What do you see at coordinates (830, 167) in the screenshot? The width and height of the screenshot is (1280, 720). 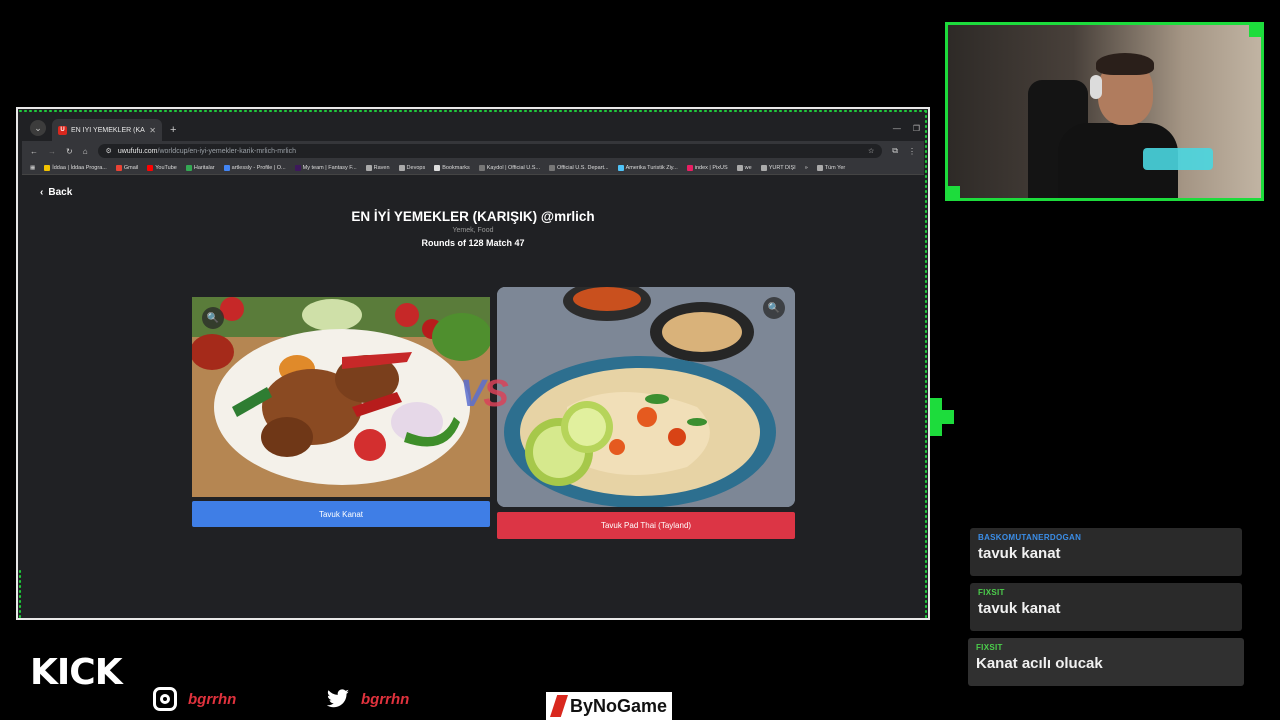 I see `all-bookmarks-folder: Tüm Yer` at bounding box center [830, 167].